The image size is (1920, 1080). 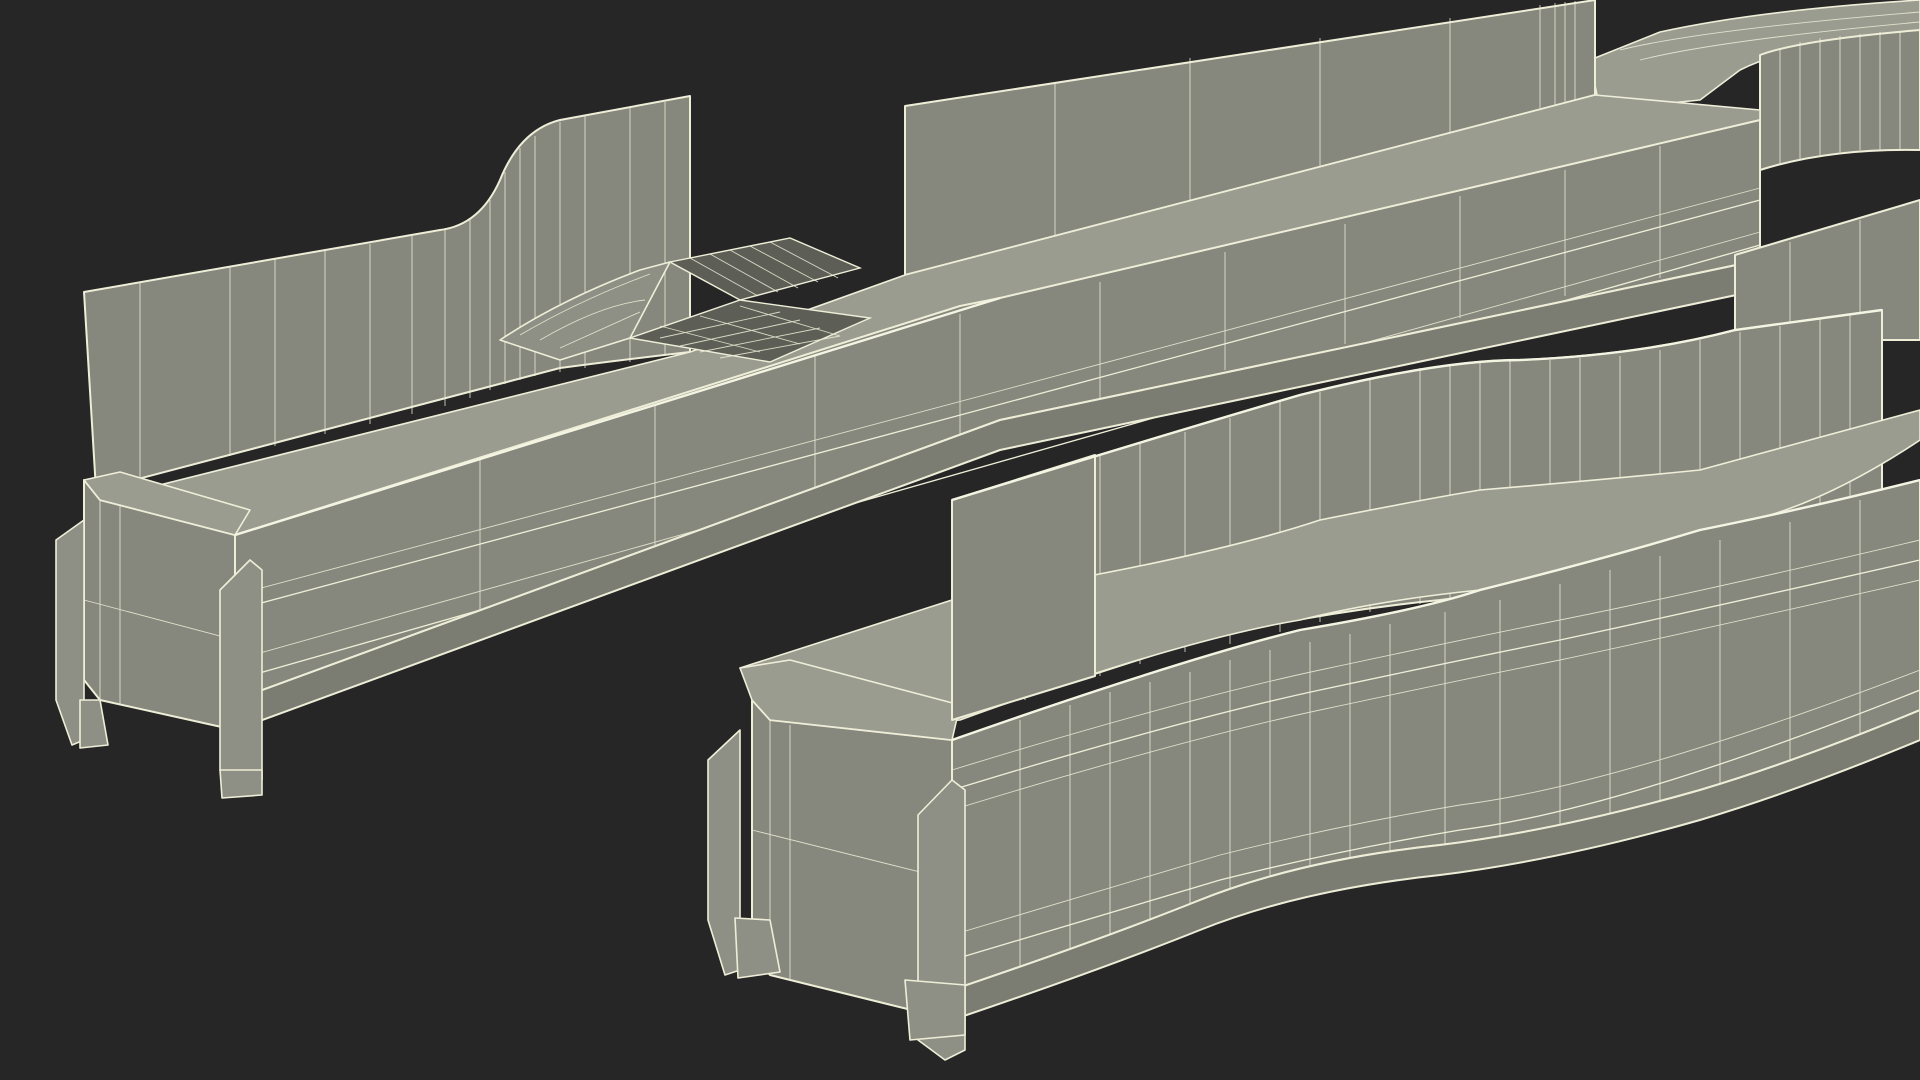 What do you see at coordinates (765, 269) in the screenshot?
I see `rear-roller-section` at bounding box center [765, 269].